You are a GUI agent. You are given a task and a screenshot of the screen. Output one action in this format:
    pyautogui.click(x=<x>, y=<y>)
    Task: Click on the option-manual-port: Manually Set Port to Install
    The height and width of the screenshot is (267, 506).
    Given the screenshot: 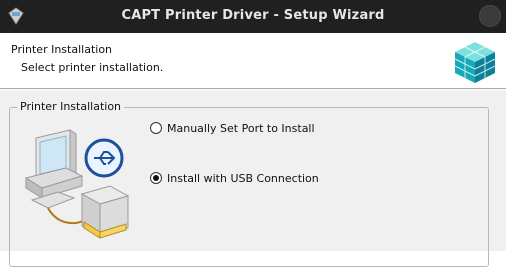 What is the action you would take?
    pyautogui.click(x=232, y=128)
    